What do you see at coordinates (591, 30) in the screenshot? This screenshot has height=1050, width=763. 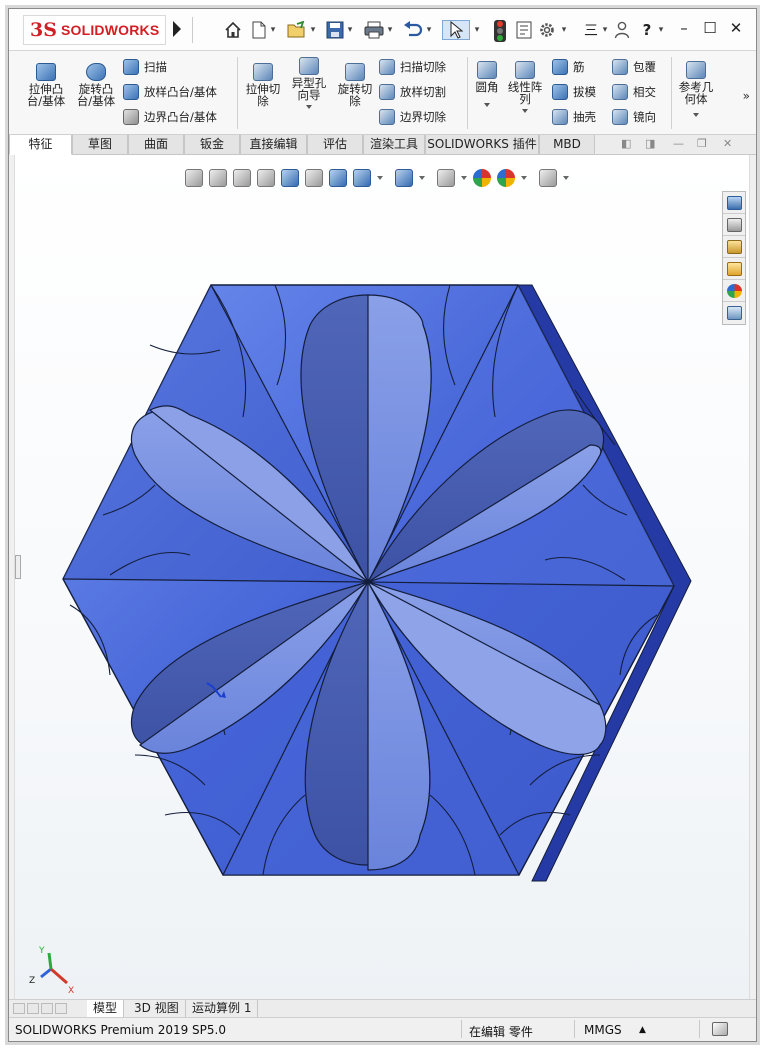 I see `menu-icon: 三` at bounding box center [591, 30].